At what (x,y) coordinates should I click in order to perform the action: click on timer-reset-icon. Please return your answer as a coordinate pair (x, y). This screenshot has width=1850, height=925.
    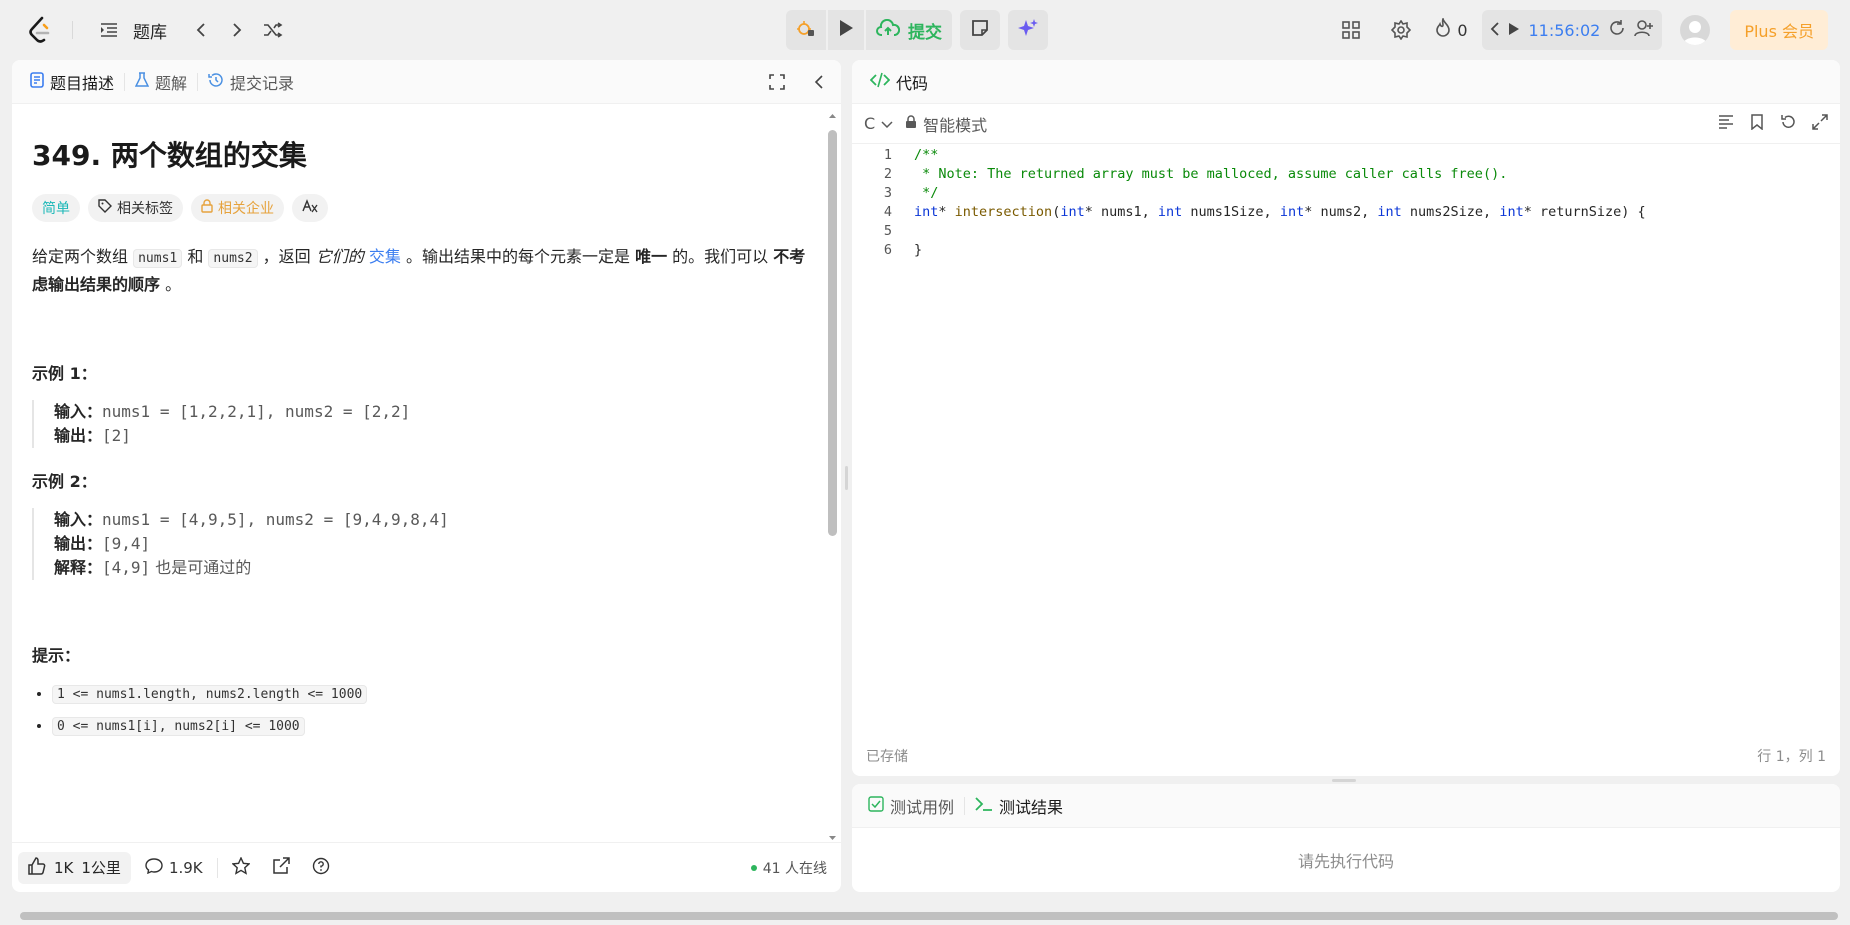
    Looking at the image, I should click on (1617, 30).